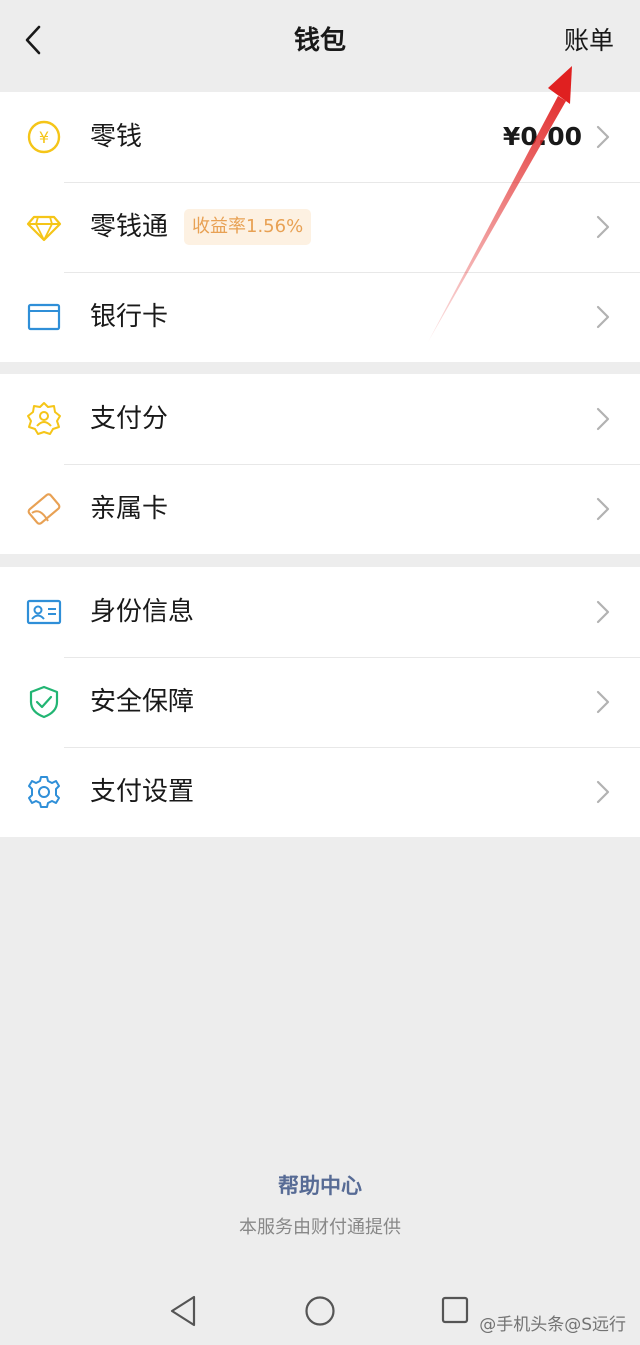  What do you see at coordinates (320, 612) in the screenshot?
I see `row-identity: 身份信息` at bounding box center [320, 612].